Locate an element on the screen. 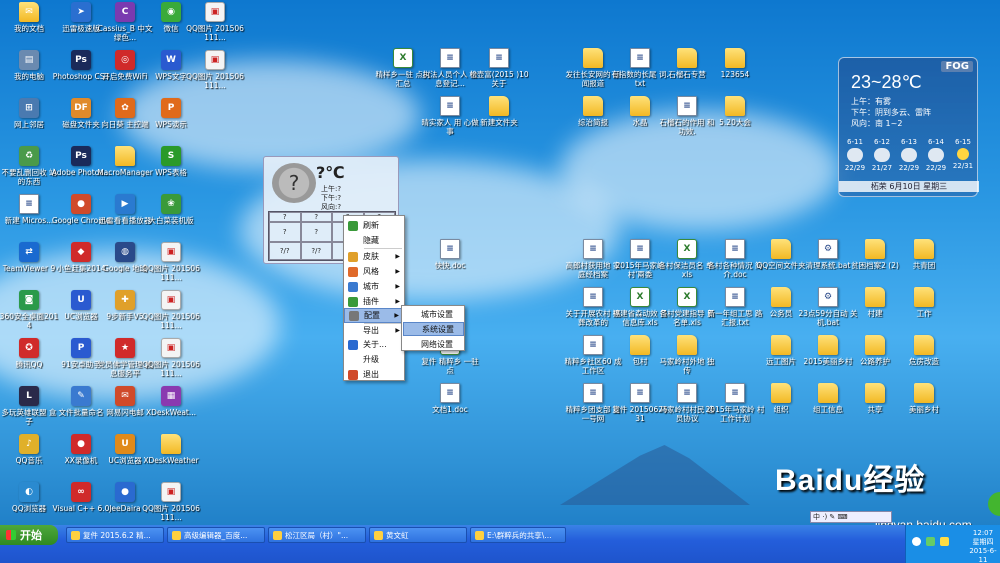  submenu-item: 城市设置 is located at coordinates (433, 314).